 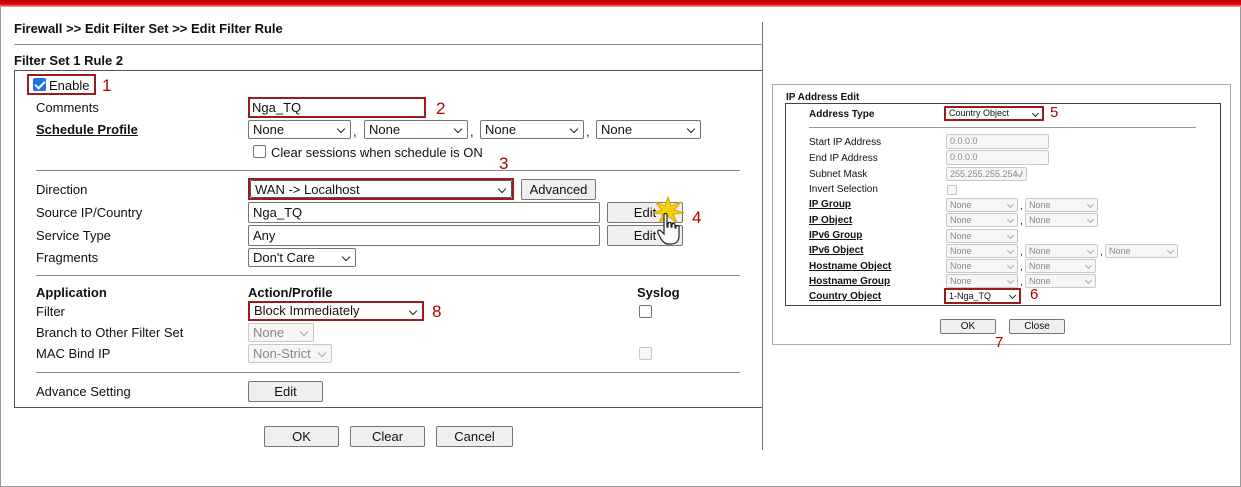 What do you see at coordinates (1141, 251) in the screenshot?
I see `ipv6-object-select-3: None` at bounding box center [1141, 251].